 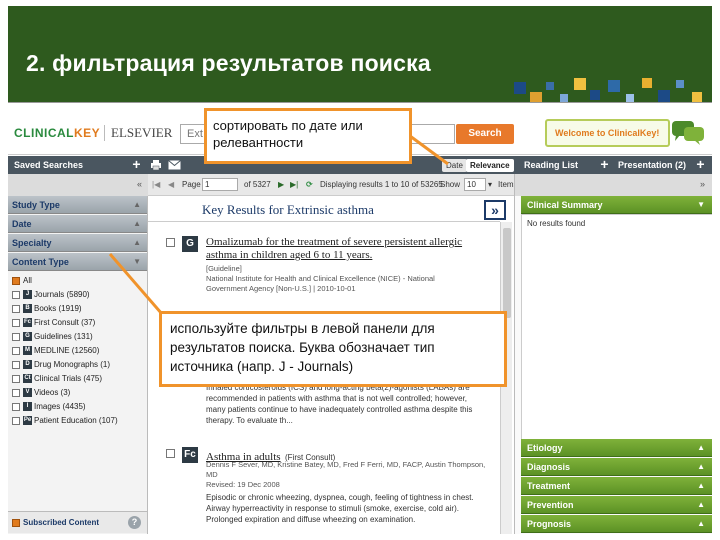 What do you see at coordinates (58, 308) in the screenshot?
I see `content-type-label: Books (1919)` at bounding box center [58, 308].